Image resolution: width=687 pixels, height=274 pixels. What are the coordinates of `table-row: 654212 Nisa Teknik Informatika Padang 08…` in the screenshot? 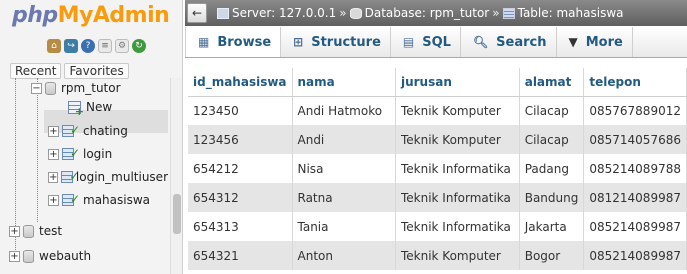 It's located at (437, 168).